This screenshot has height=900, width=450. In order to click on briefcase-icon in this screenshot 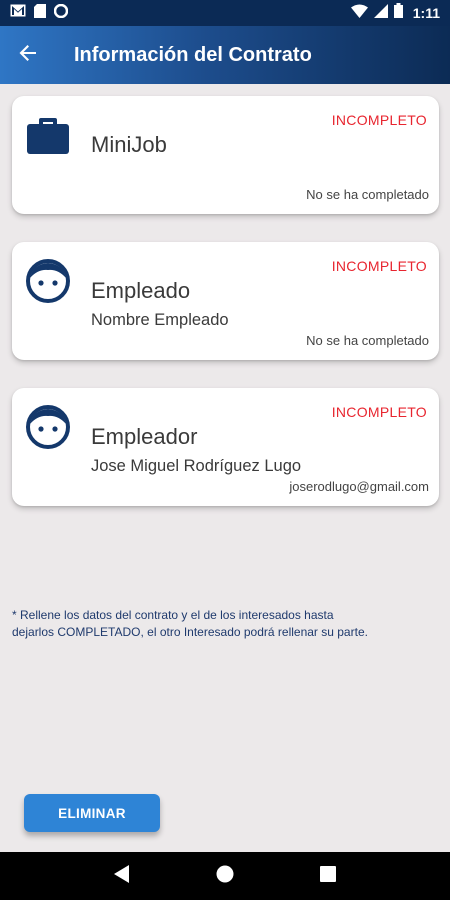, I will do `click(48, 135)`.